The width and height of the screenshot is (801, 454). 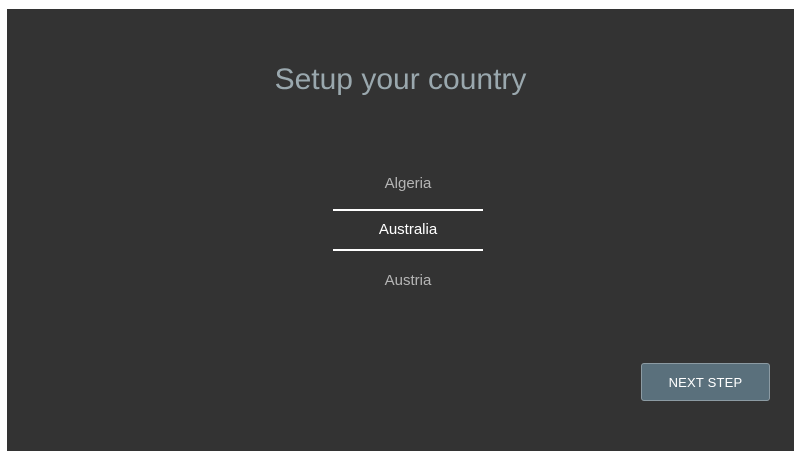 I want to click on country-picker: Algeria Australia Austria, so click(x=408, y=234).